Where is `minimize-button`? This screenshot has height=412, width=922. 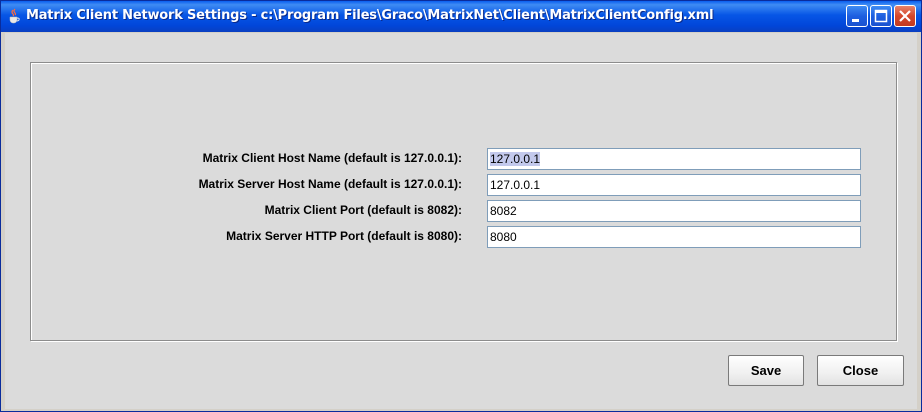 minimize-button is located at coordinates (857, 16).